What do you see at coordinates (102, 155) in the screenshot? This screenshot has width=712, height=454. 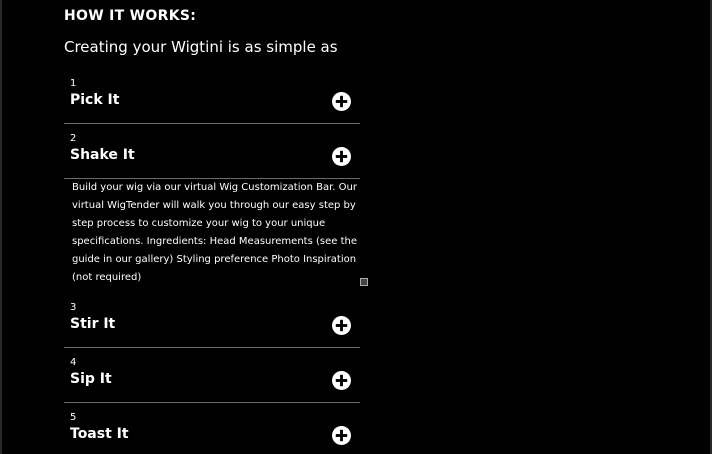 I see `step-title: Shake It` at bounding box center [102, 155].